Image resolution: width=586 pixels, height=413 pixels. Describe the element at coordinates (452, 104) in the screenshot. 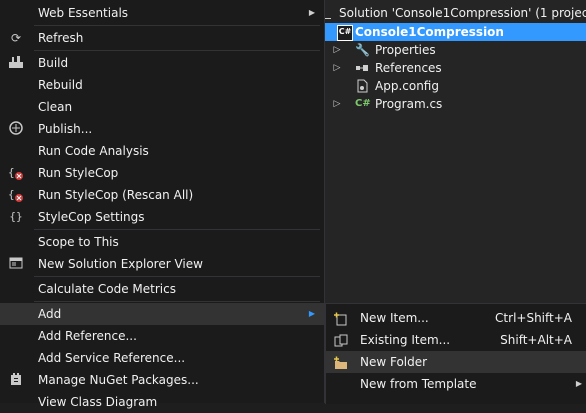

I see `tree-programcs-node: ▷ C# Program.cs` at that location.